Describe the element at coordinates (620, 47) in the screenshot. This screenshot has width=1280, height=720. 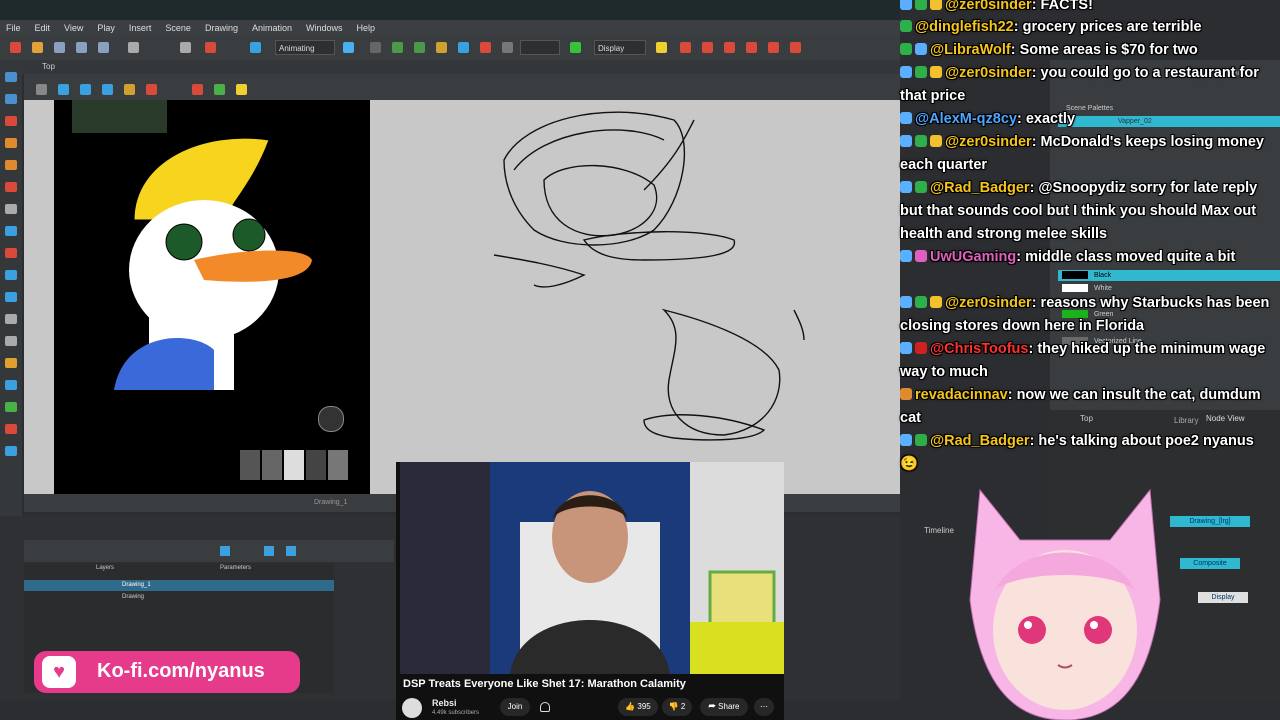
I see `display-dropdown: Display` at that location.